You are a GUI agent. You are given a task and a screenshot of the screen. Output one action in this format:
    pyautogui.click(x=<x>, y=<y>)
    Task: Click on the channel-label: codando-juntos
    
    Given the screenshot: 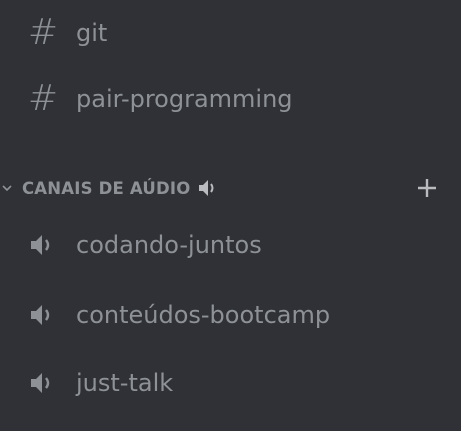 What is the action you would take?
    pyautogui.click(x=169, y=245)
    